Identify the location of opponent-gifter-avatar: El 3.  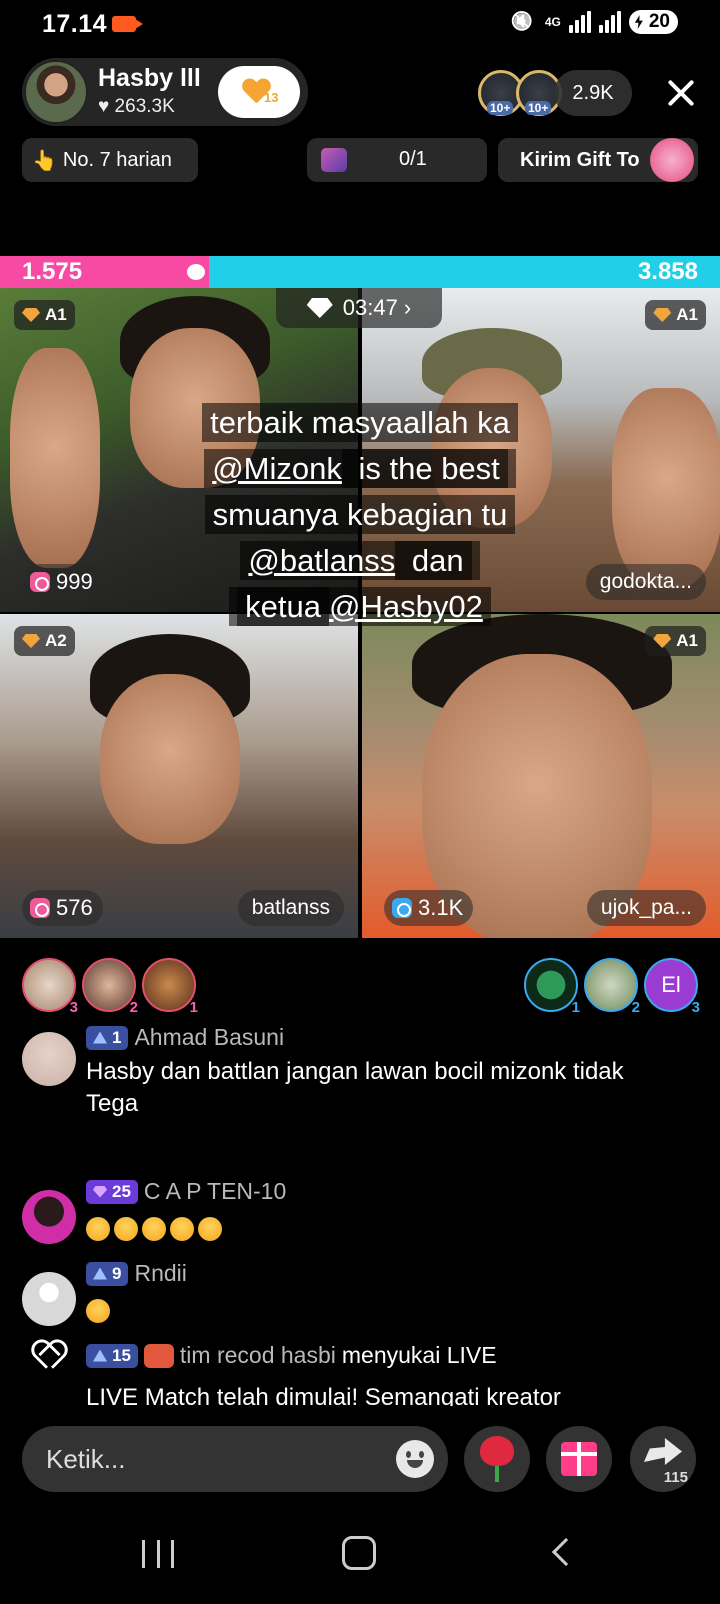
(672, 987).